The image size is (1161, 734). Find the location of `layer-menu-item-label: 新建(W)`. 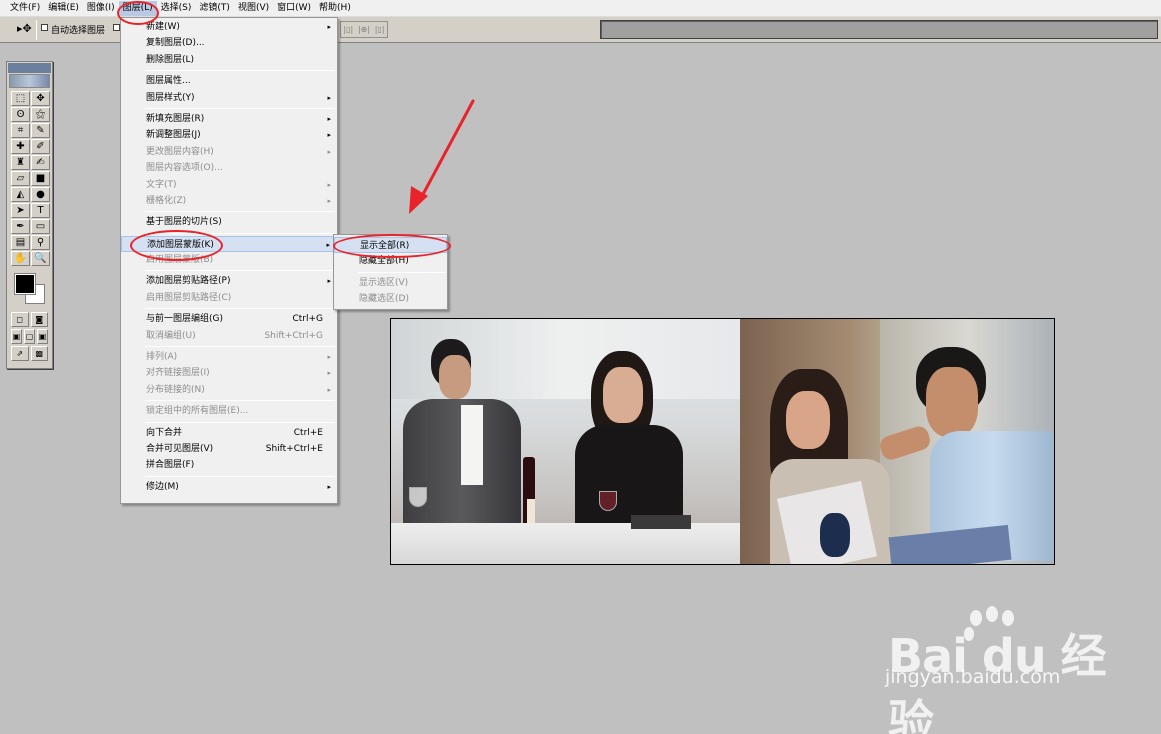

layer-menu-item-label: 新建(W) is located at coordinates (163, 27).